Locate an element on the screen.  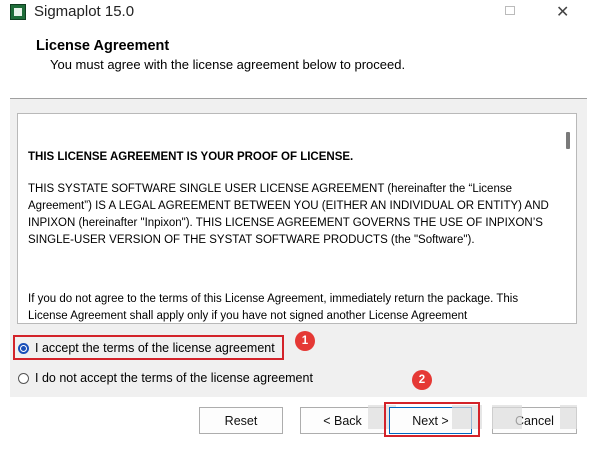
scrollbar-thumb is located at coordinates (568, 140).